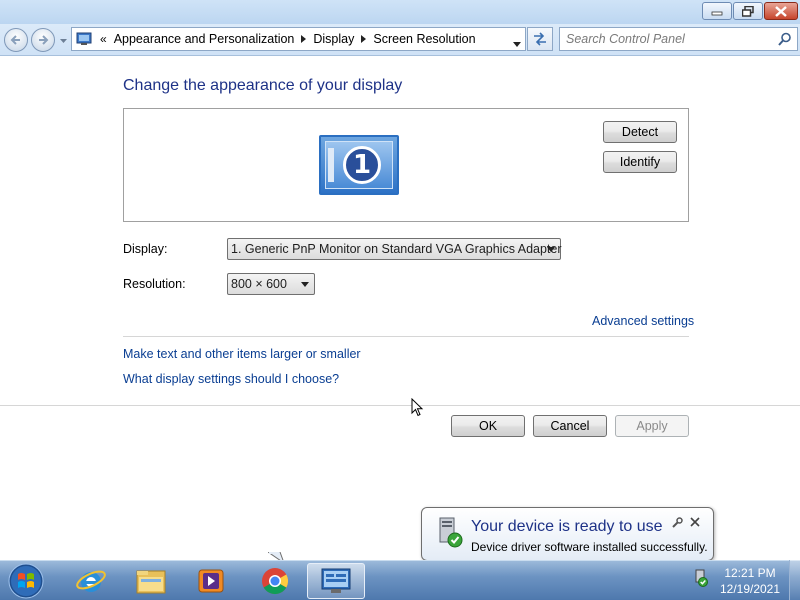 The width and height of the screenshot is (800, 600). Describe the element at coordinates (567, 526) in the screenshot. I see `notification-title: Your device is ready to use` at that location.